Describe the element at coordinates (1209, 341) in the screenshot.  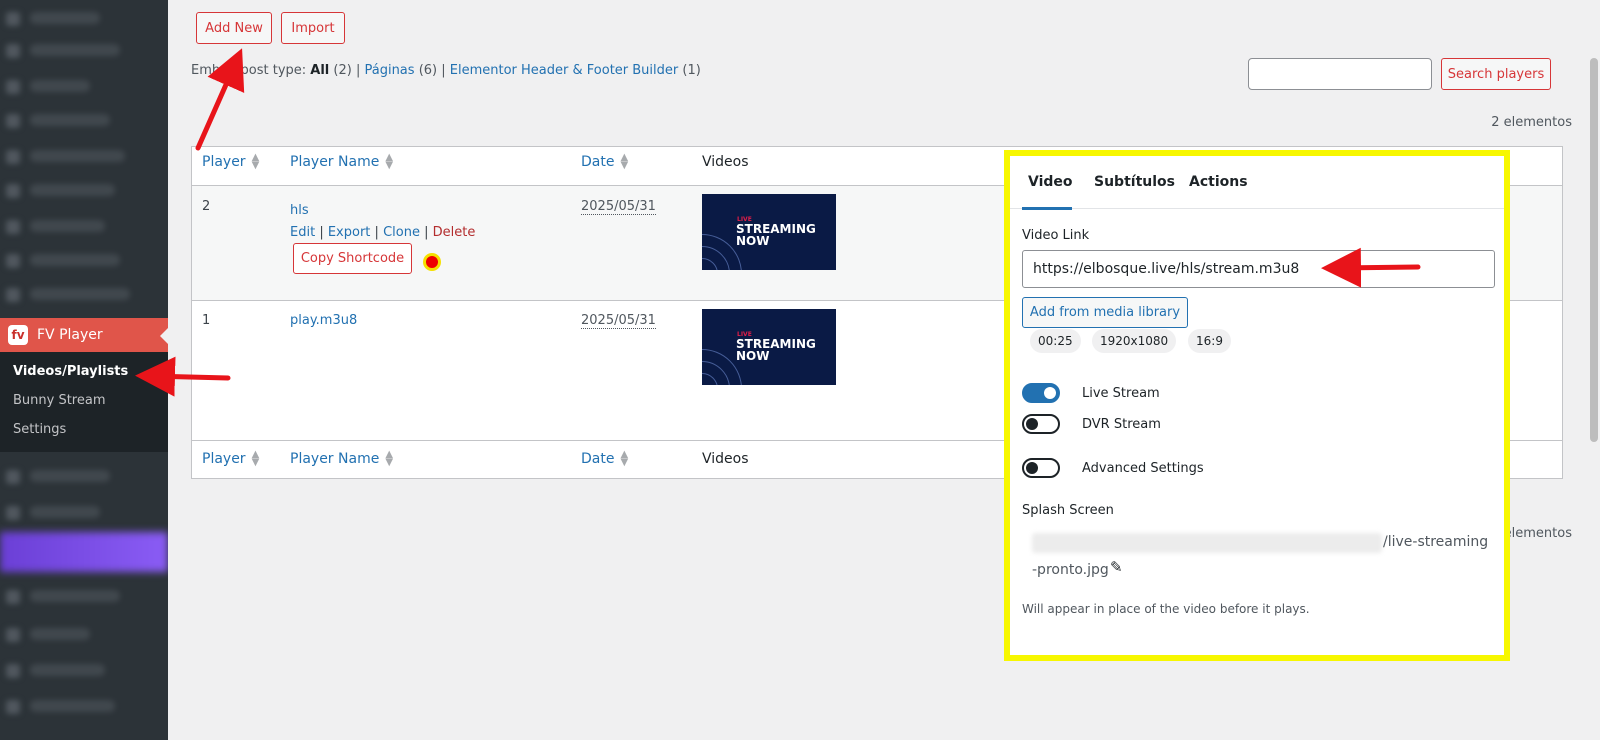
I see `aspect-ratio-chip: 16:9` at that location.